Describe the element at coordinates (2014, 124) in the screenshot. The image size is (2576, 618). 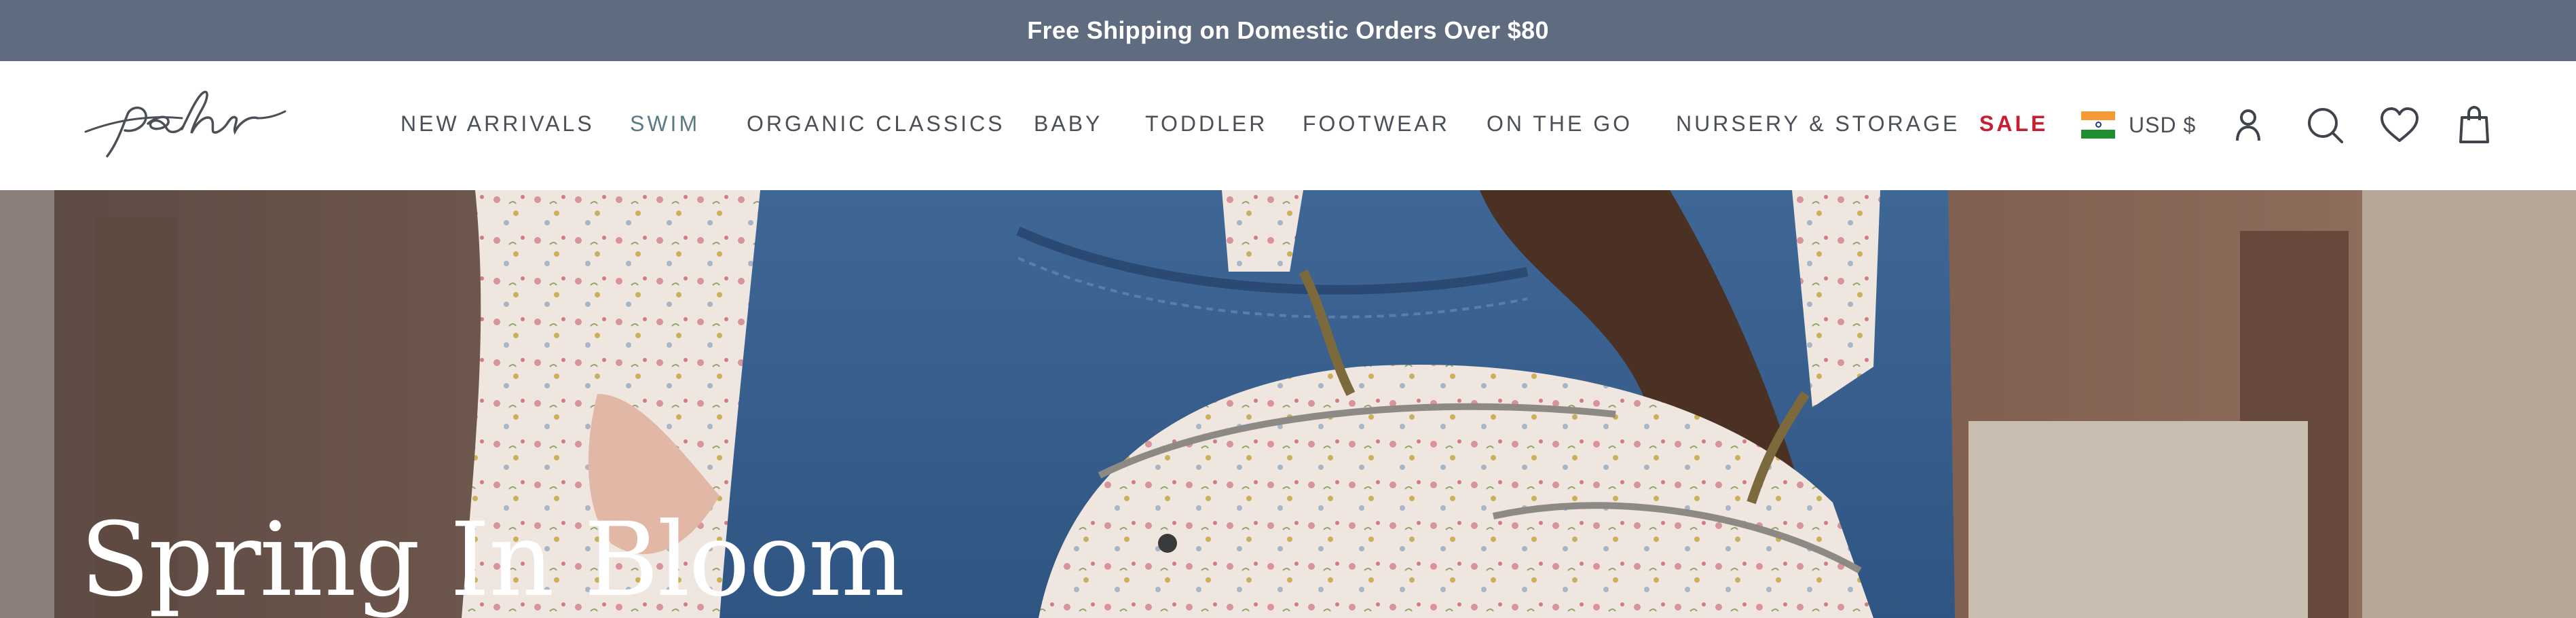
I see `nav-item-sale: SALE` at that location.